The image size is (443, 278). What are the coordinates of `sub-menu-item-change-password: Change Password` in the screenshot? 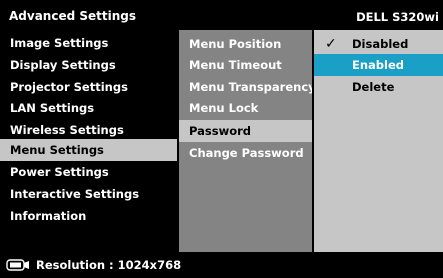 It's located at (246, 153).